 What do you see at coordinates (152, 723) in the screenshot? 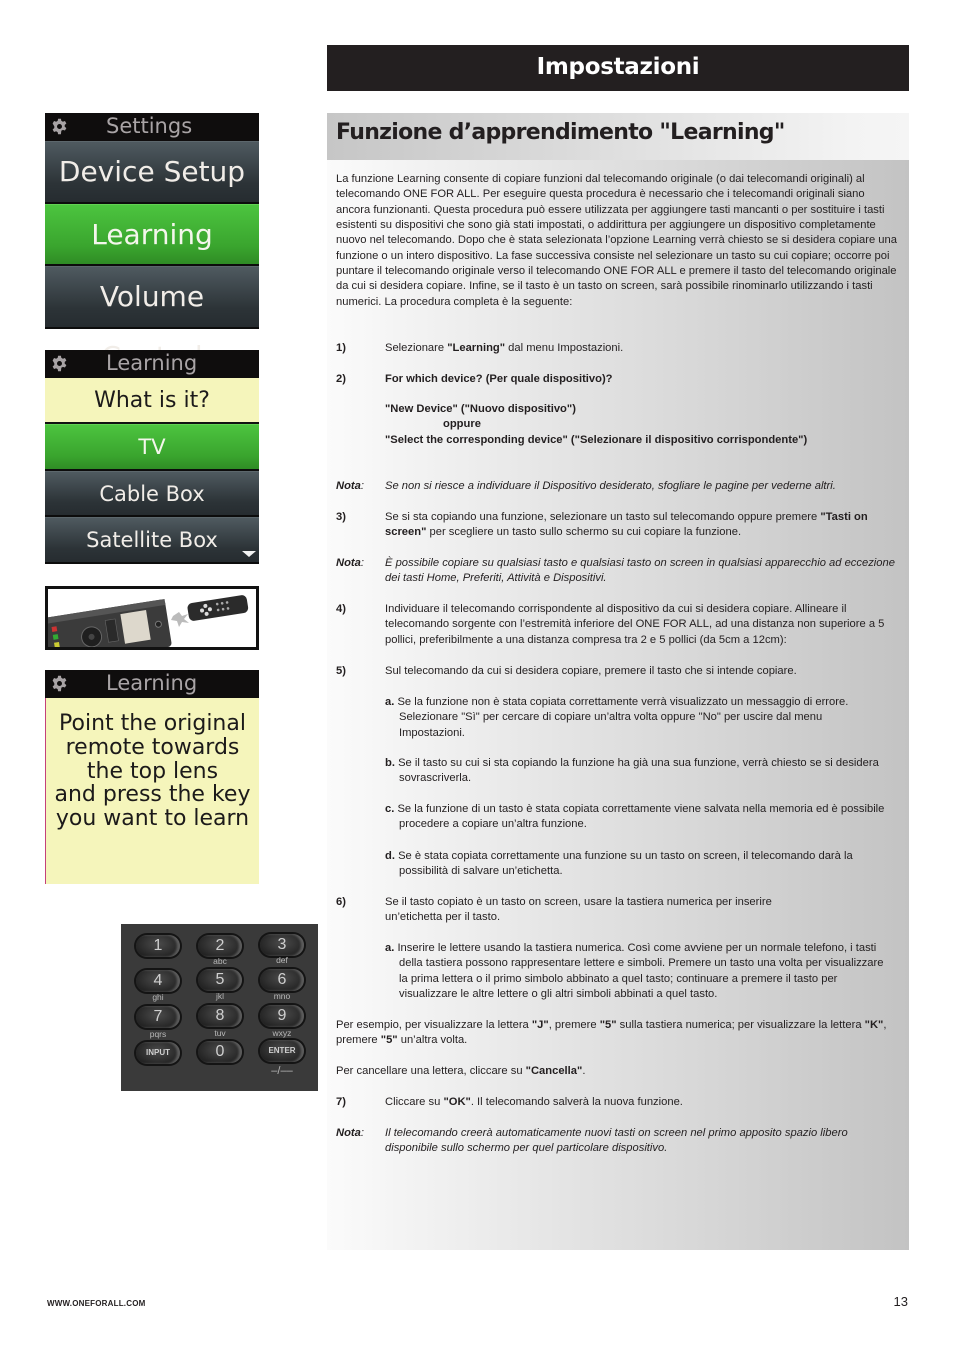
I see `instruction-line: Point the original` at bounding box center [152, 723].